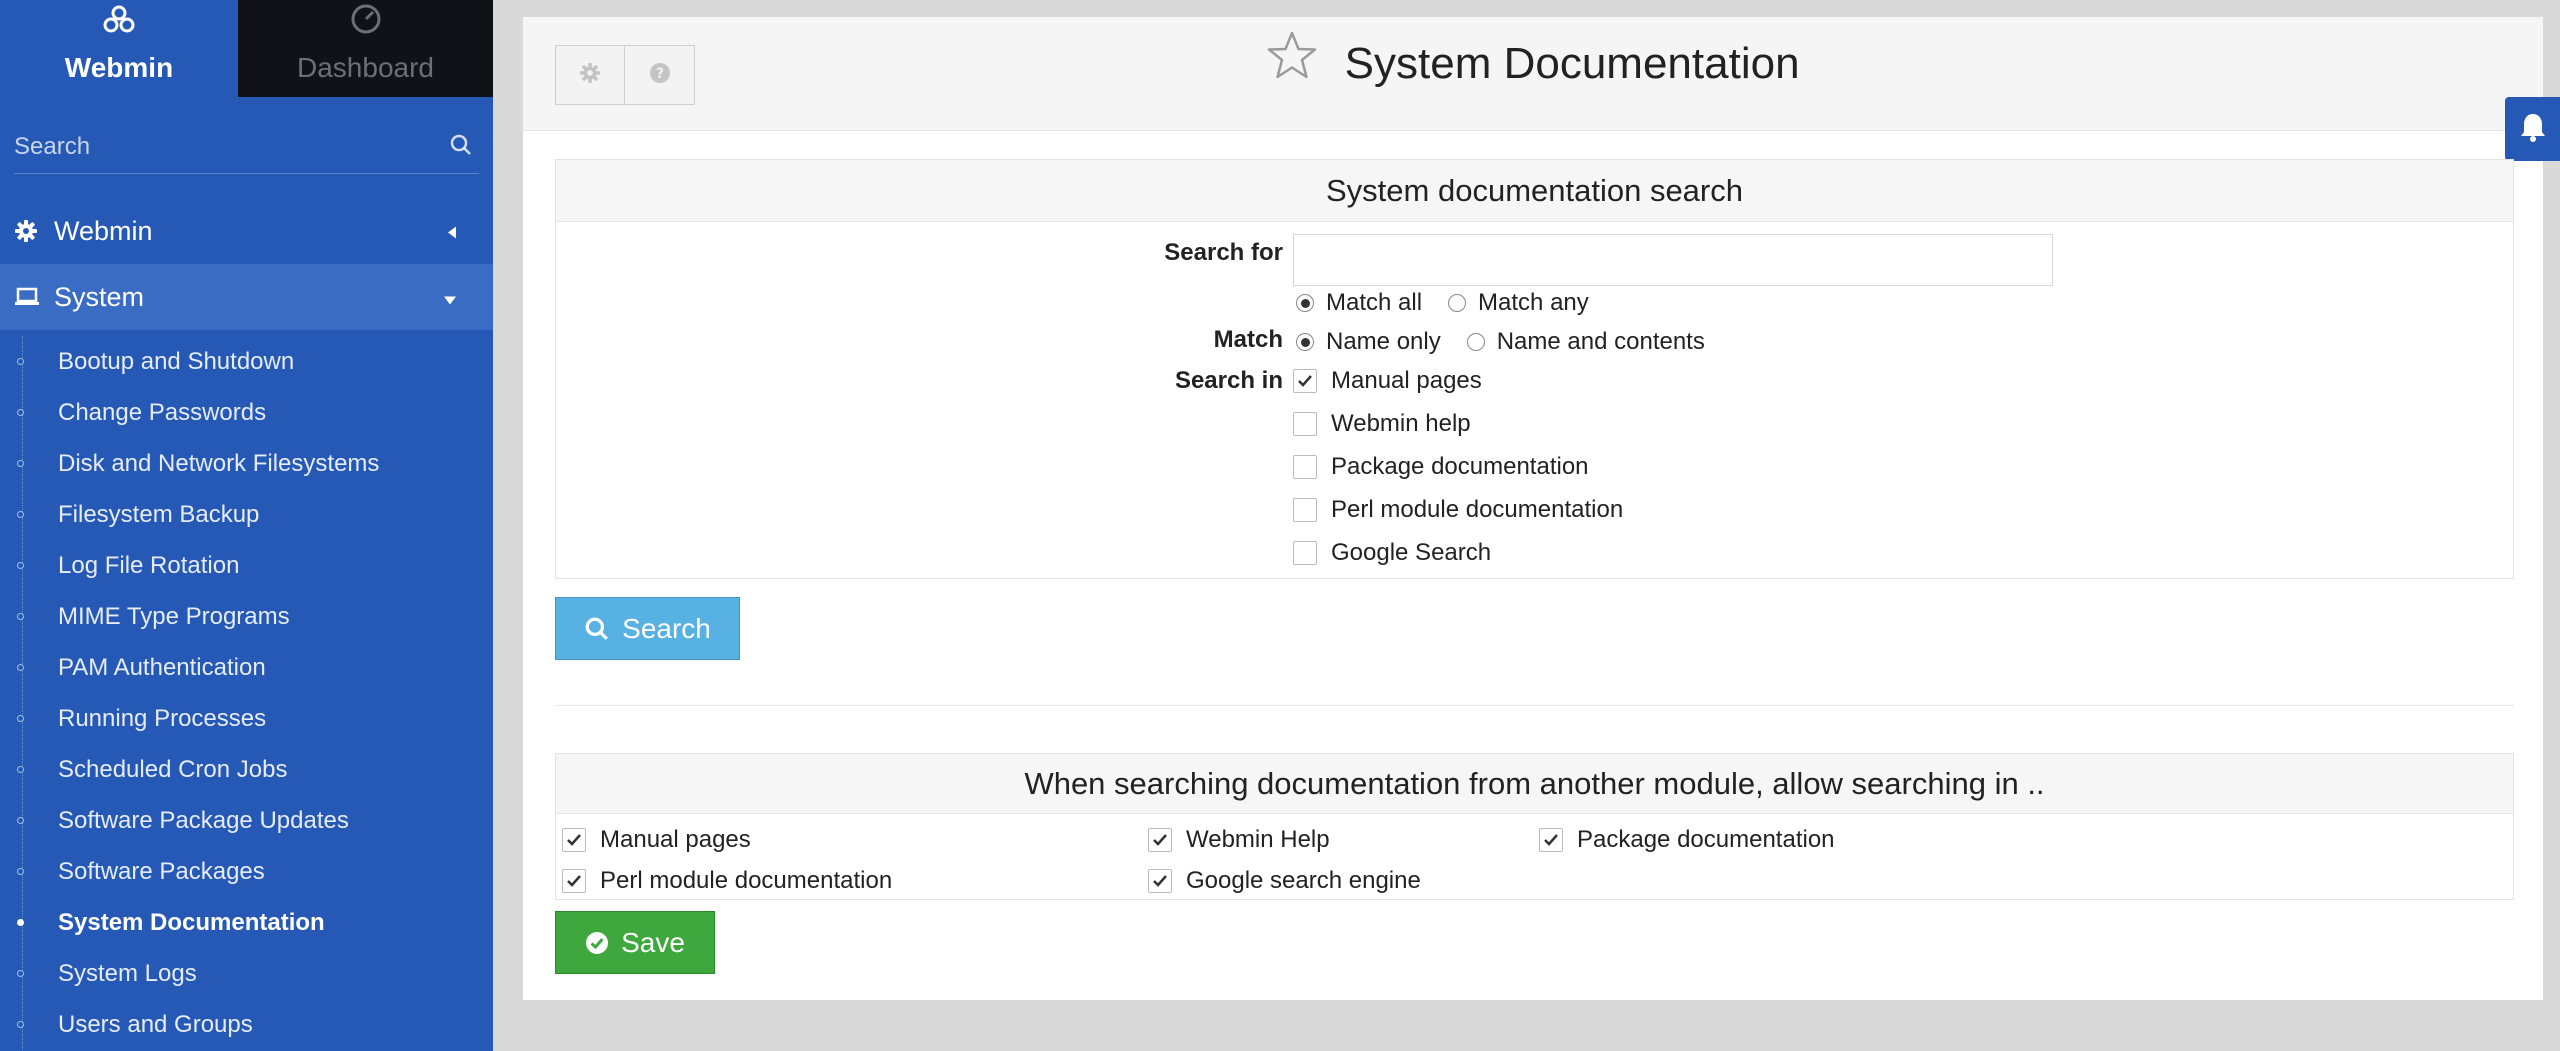  I want to click on search-in-webmin-help: Webmin help, so click(1382, 424).